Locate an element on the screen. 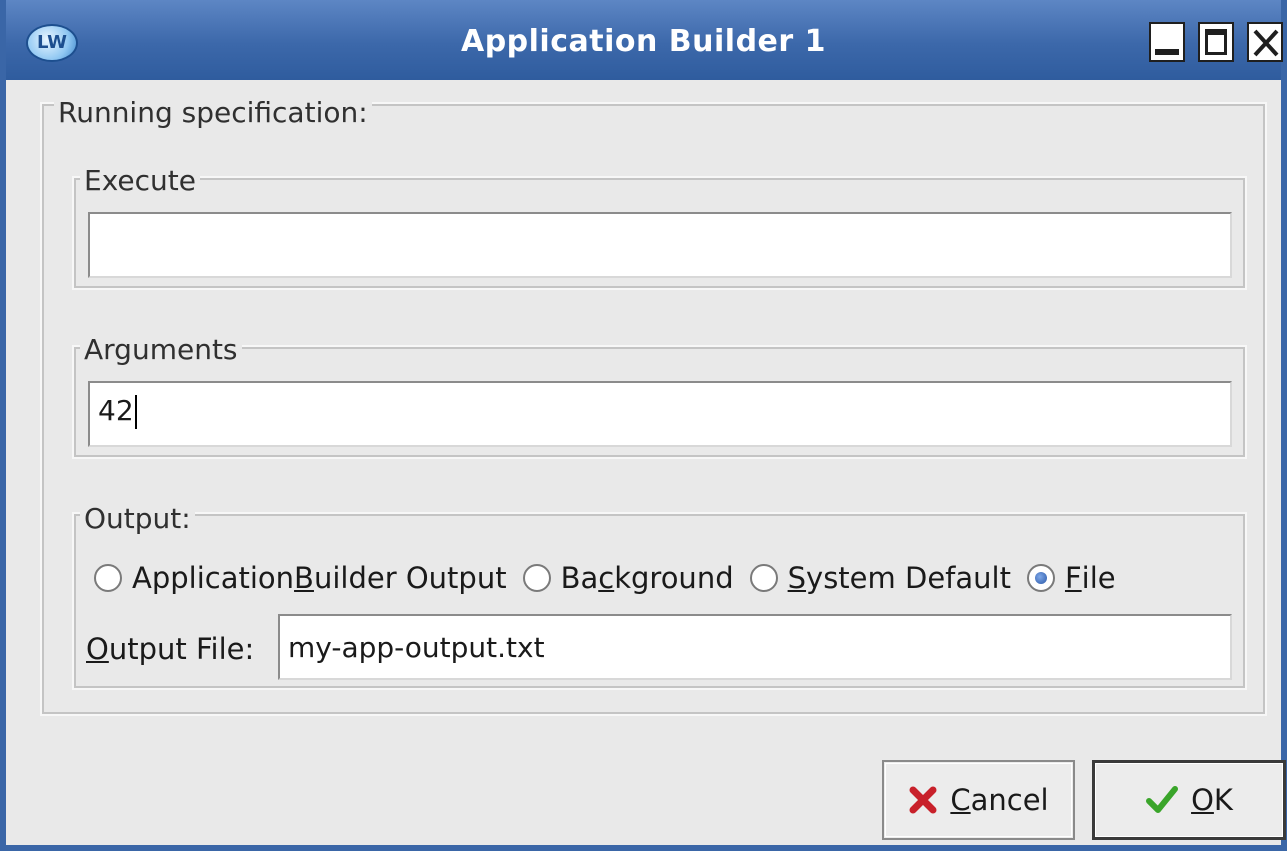 The width and height of the screenshot is (1287, 851). output-file-label: Output File: is located at coordinates (170, 649).